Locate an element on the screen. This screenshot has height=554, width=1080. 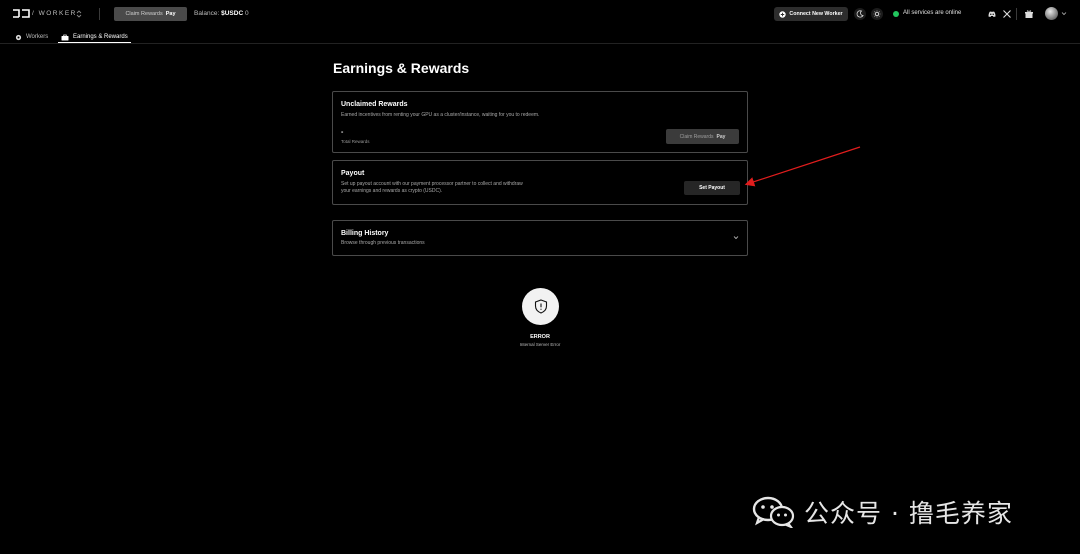
unclaimed-rewards-title: Unclaimed Rewards is located at coordinates (374, 104).